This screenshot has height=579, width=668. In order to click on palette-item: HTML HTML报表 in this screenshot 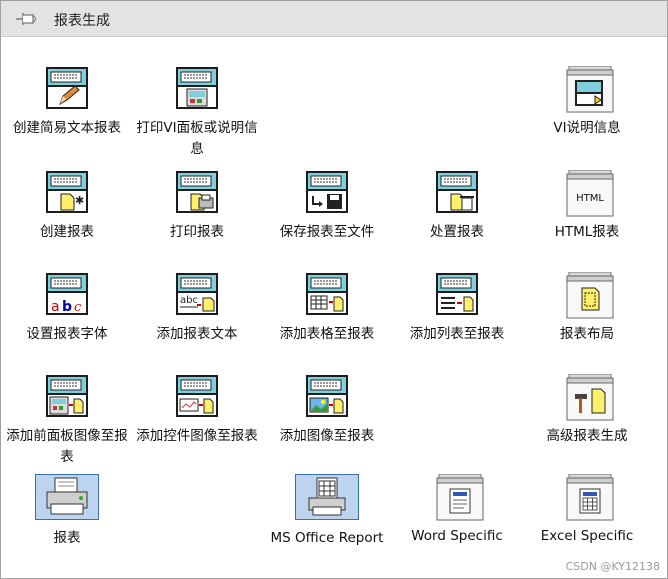, I will do `click(587, 206)`.